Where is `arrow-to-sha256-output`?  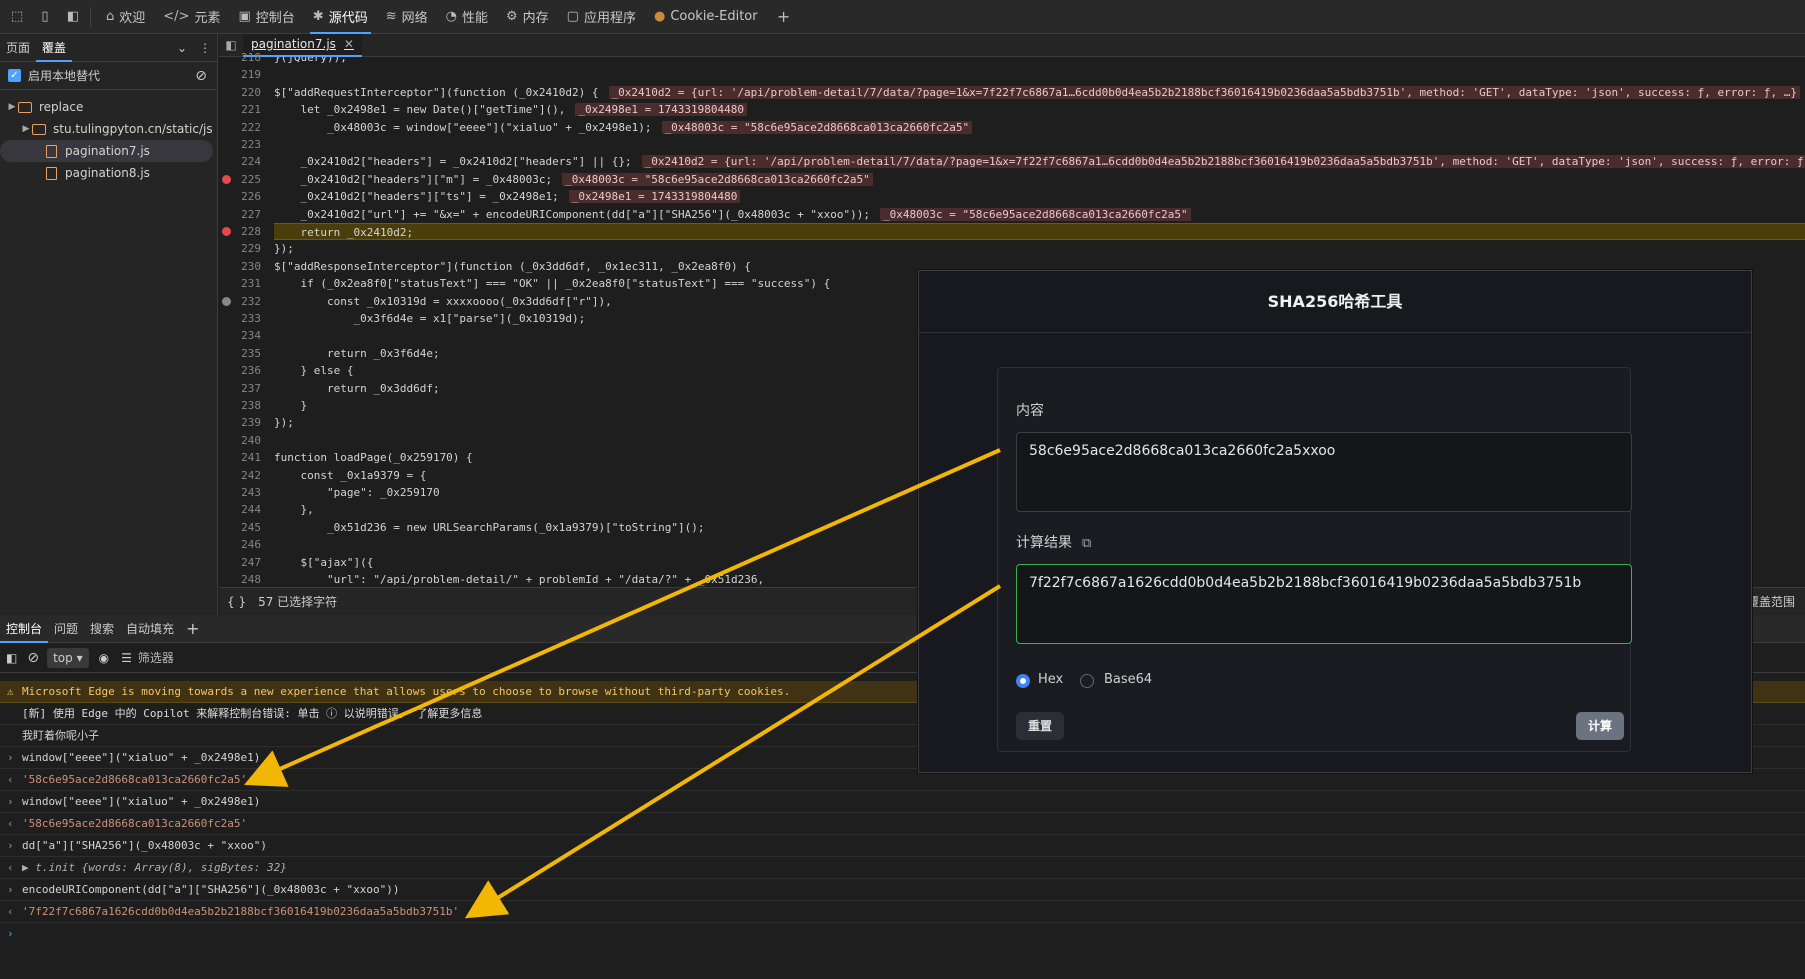 arrow-to-sha256-output is located at coordinates (733, 751).